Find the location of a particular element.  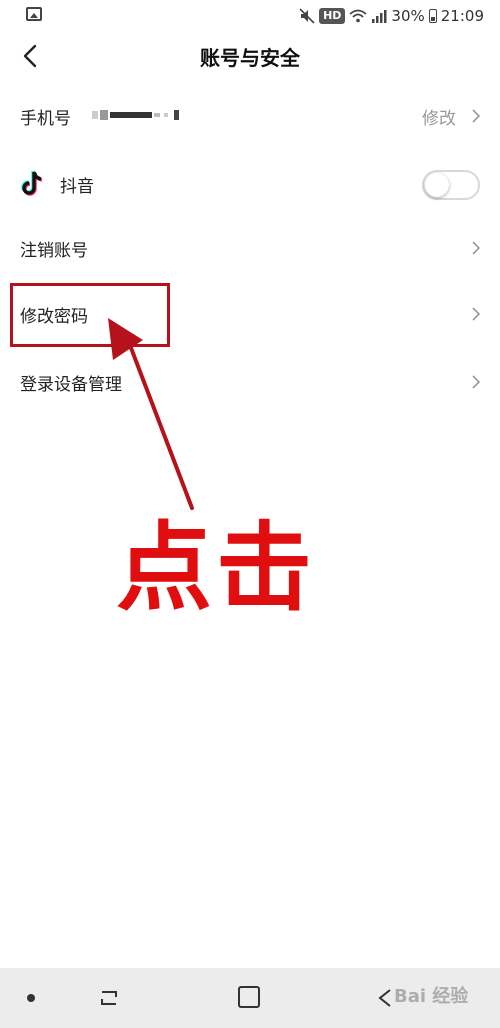

cancel-account-label: 注销账号 is located at coordinates (54, 251).